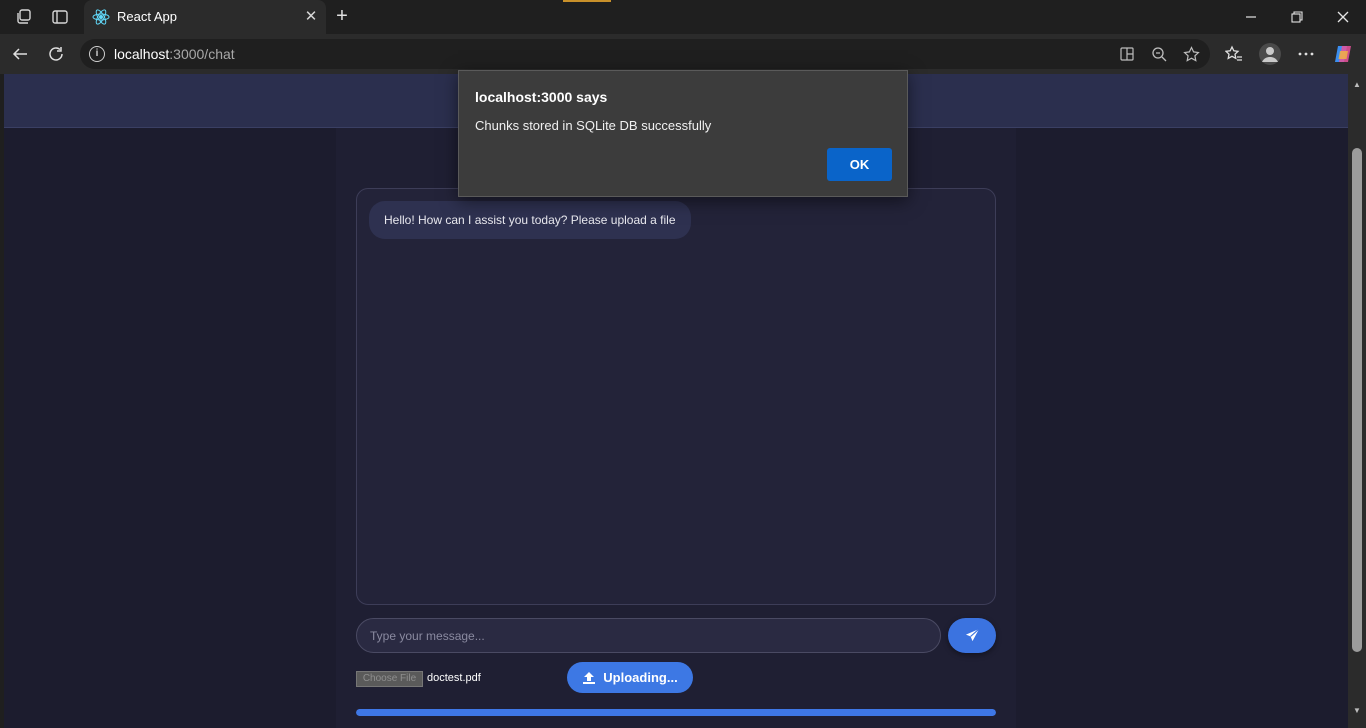 The image size is (1366, 728). Describe the element at coordinates (1357, 85) in the screenshot. I see `scroll-up-arrow-icon: ▲` at that location.